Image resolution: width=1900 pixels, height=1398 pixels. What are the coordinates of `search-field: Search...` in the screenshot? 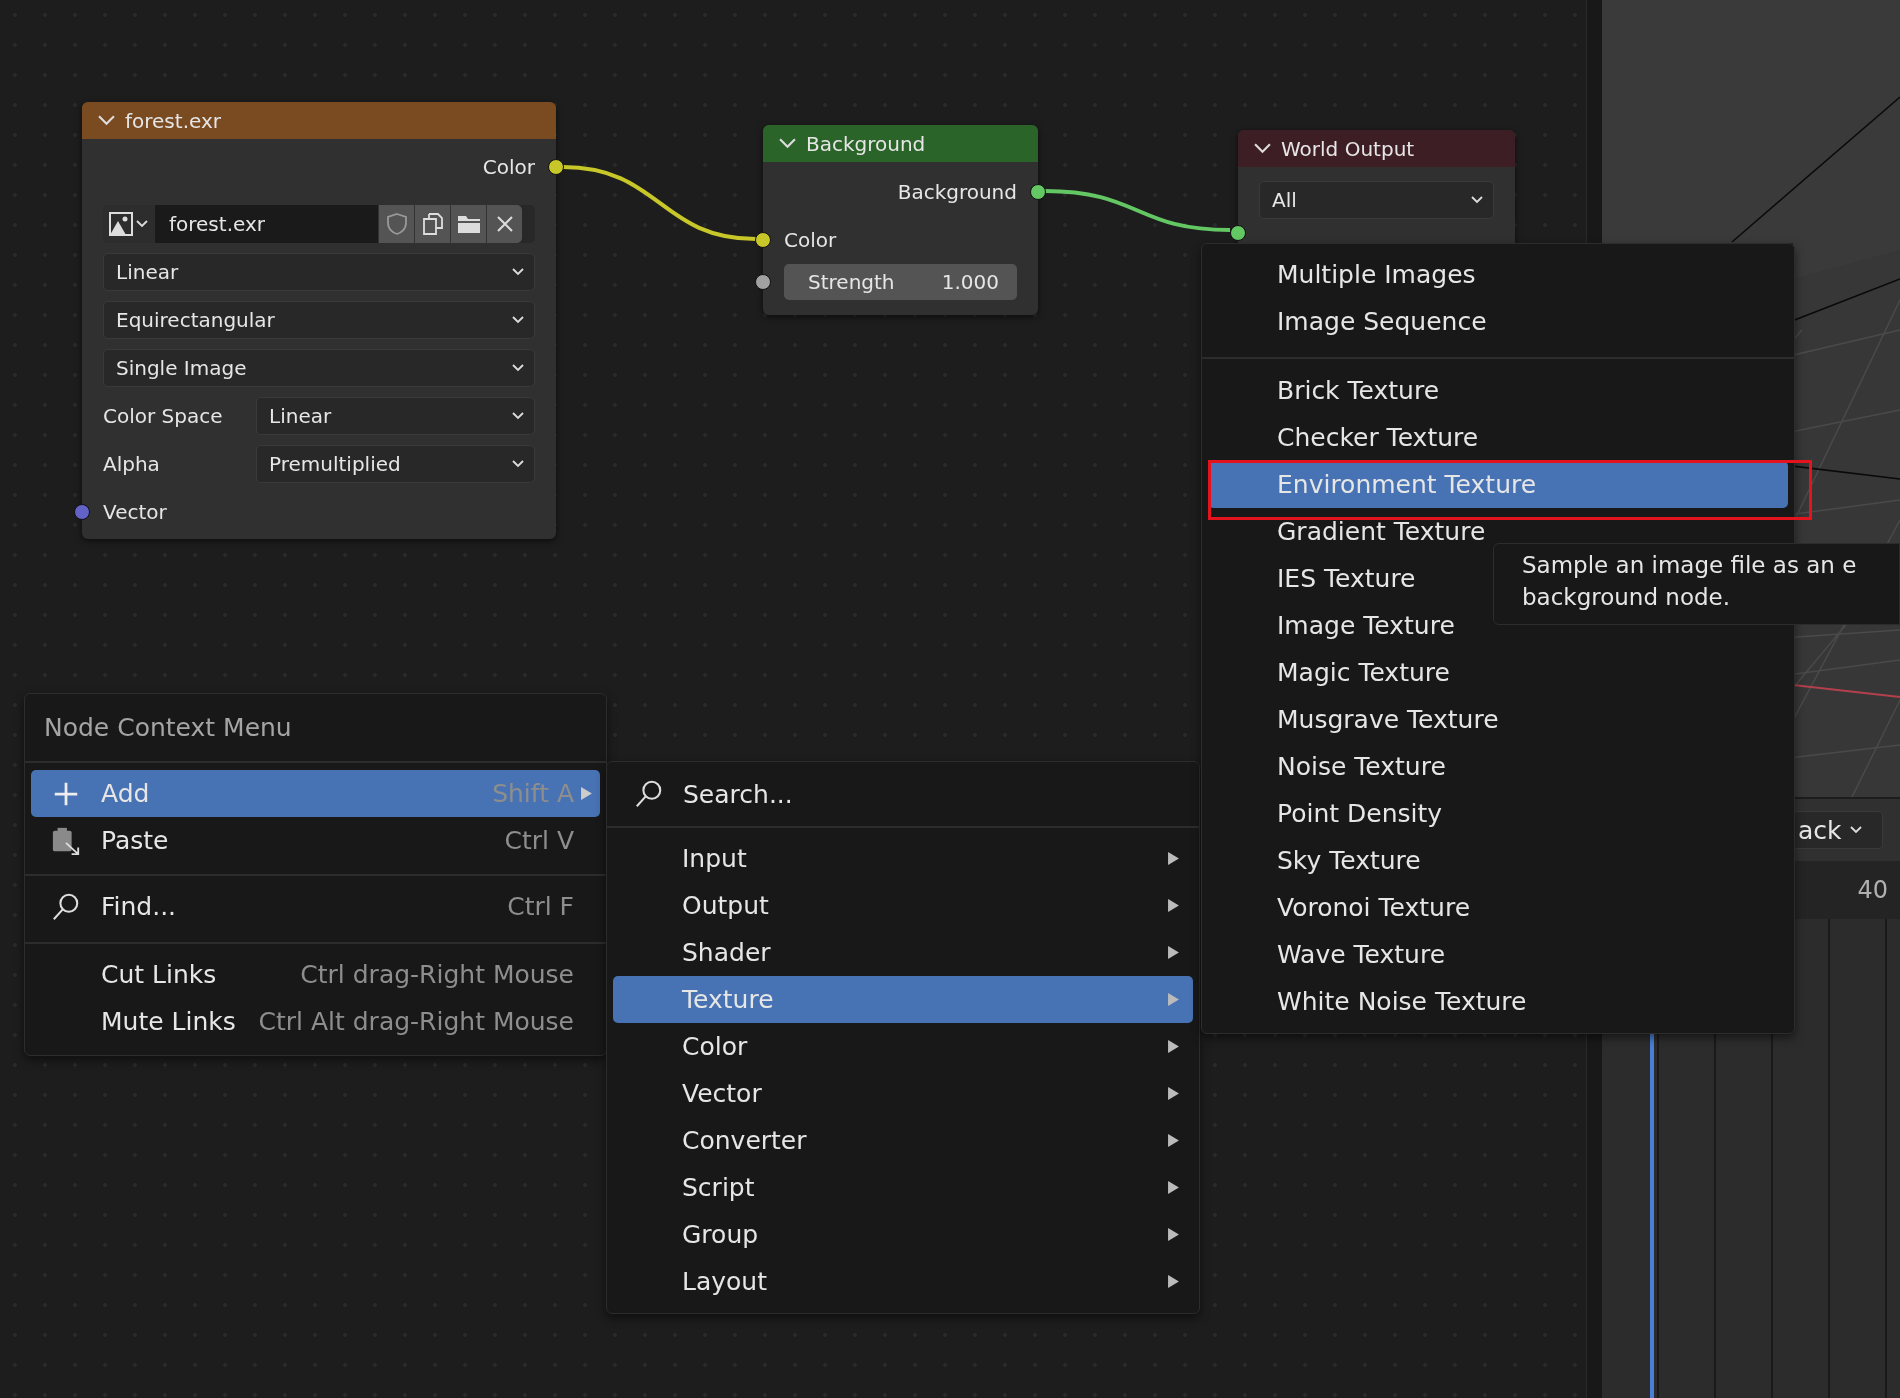 It's located at (883, 794).